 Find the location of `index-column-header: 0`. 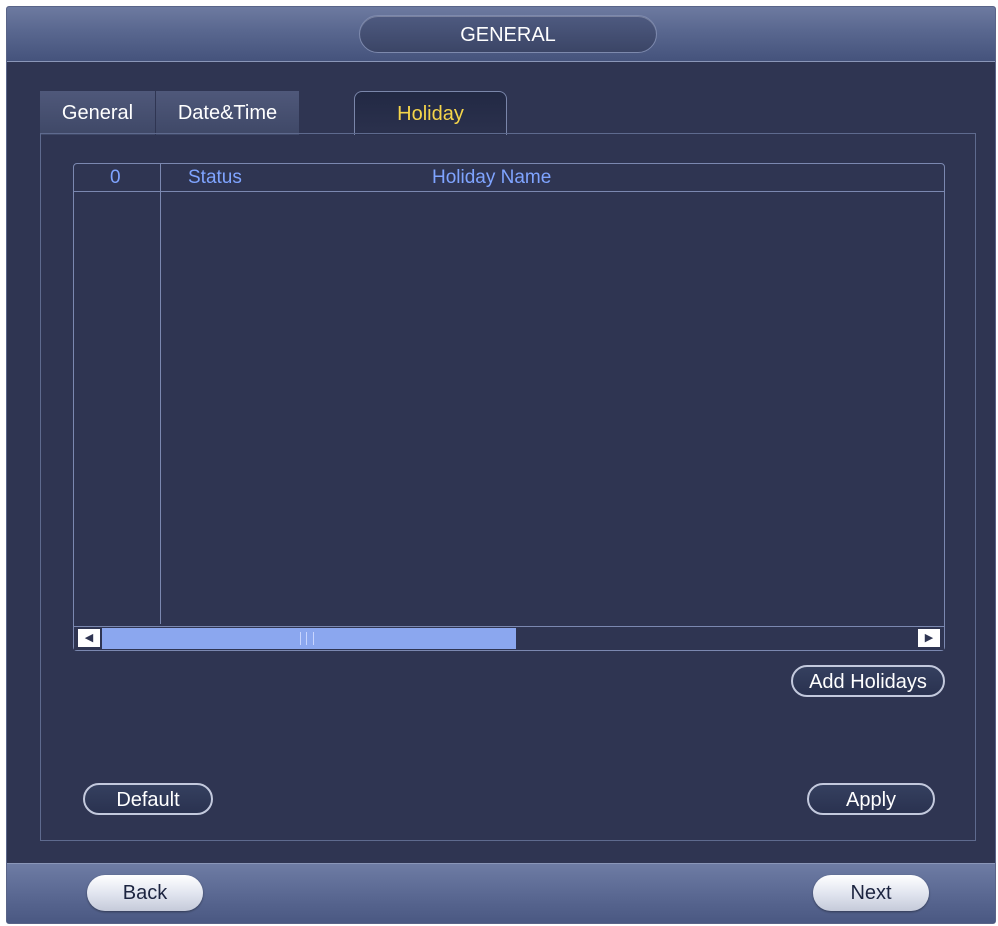

index-column-header: 0 is located at coordinates (115, 178).